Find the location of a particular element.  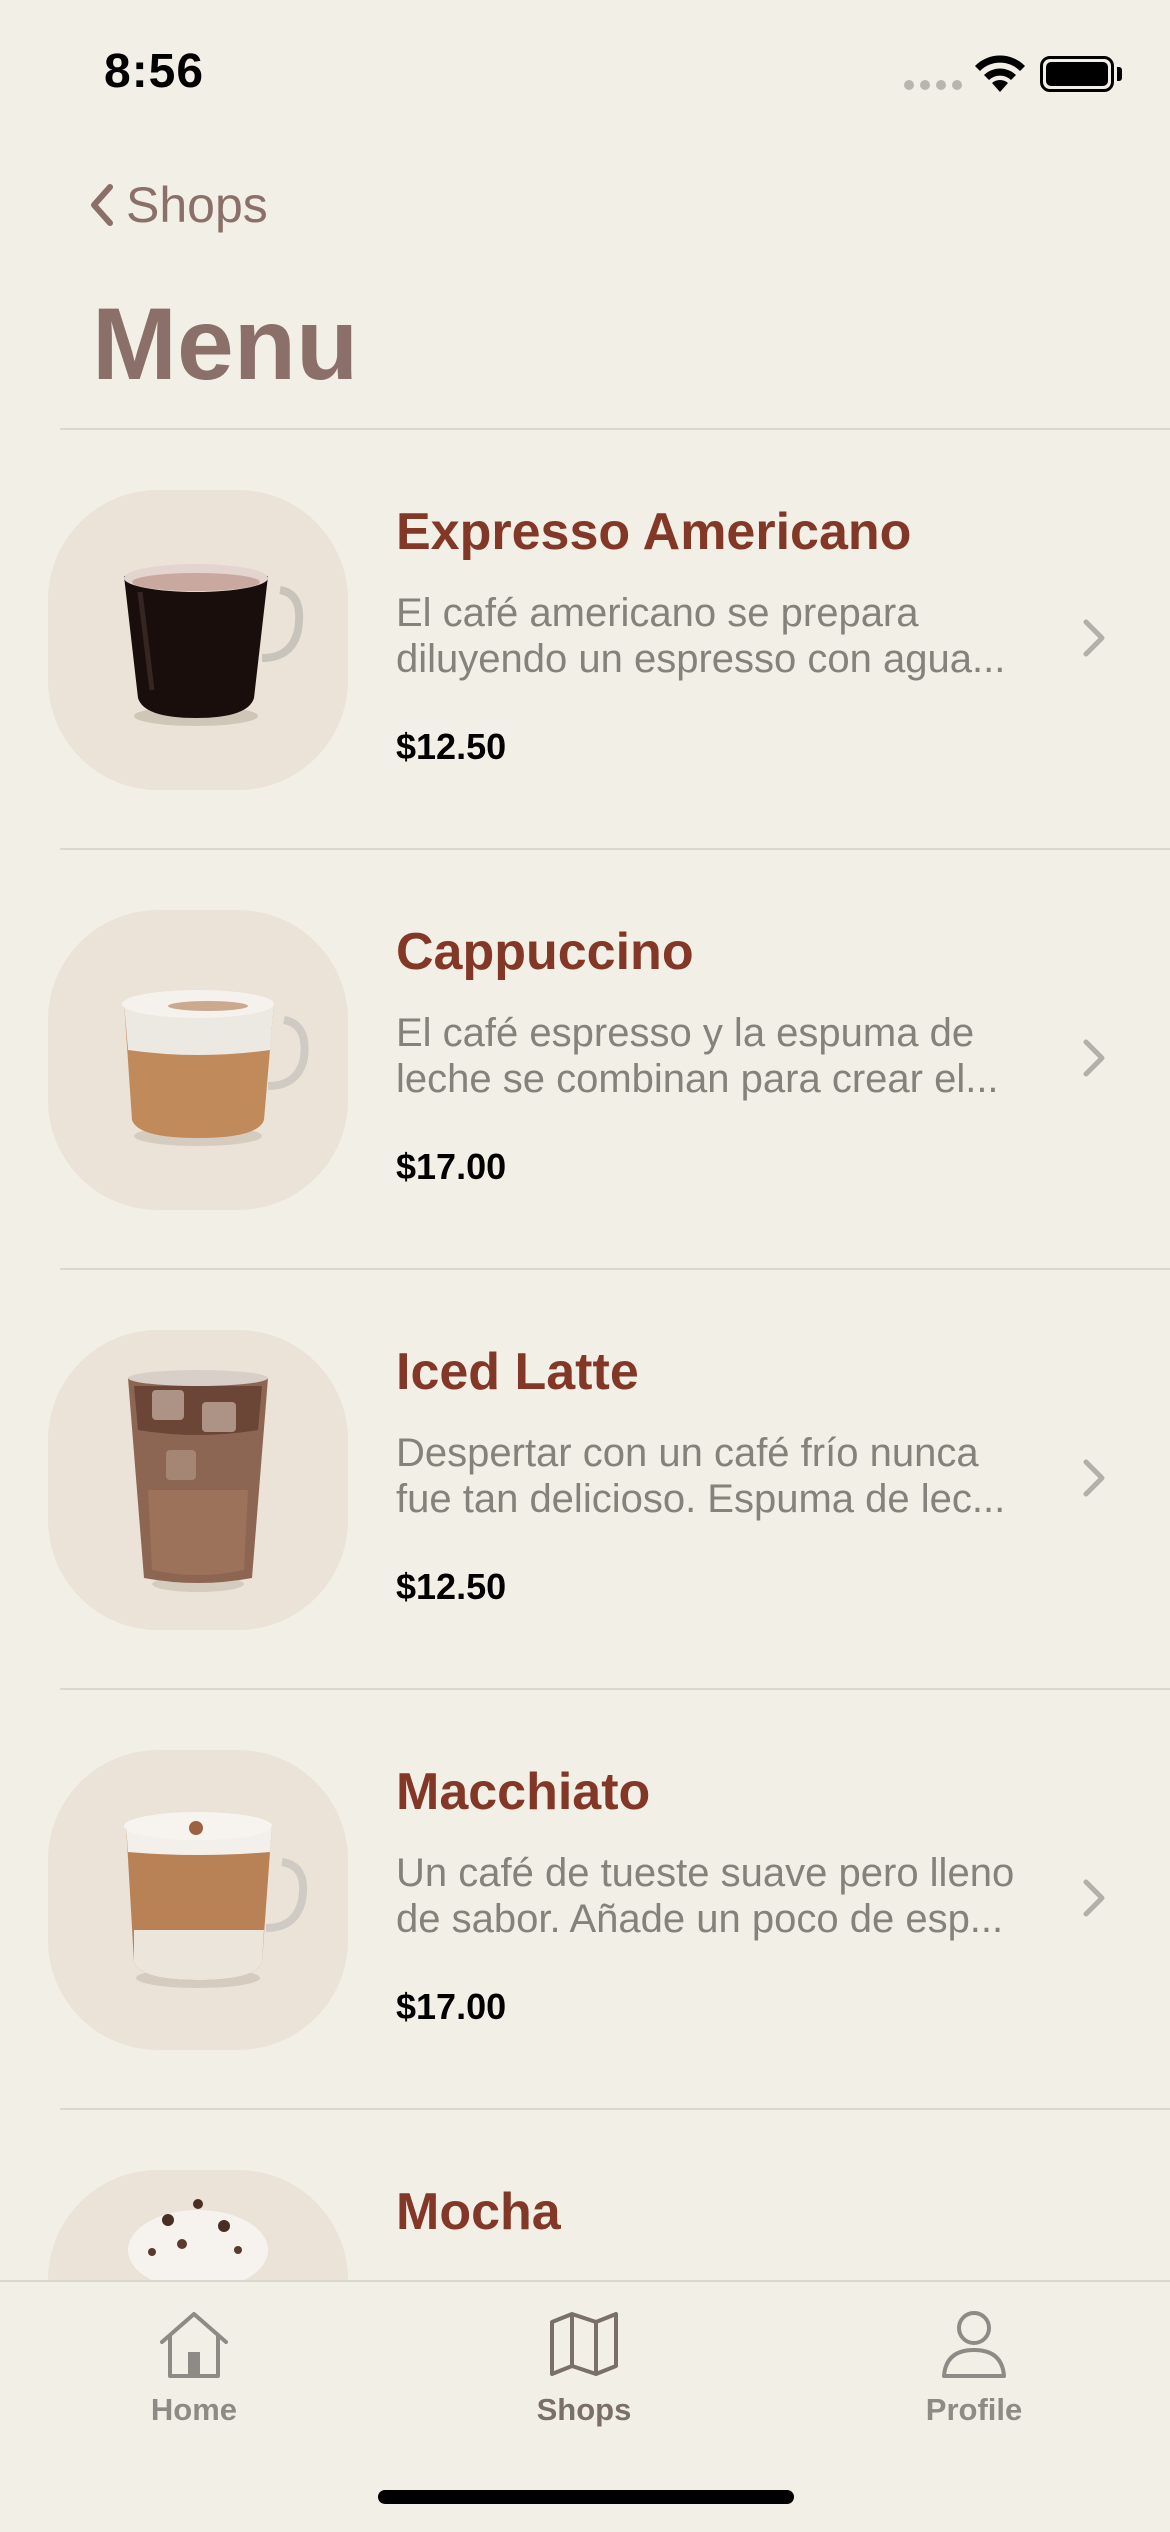

battery-icon is located at coordinates (1077, 74).